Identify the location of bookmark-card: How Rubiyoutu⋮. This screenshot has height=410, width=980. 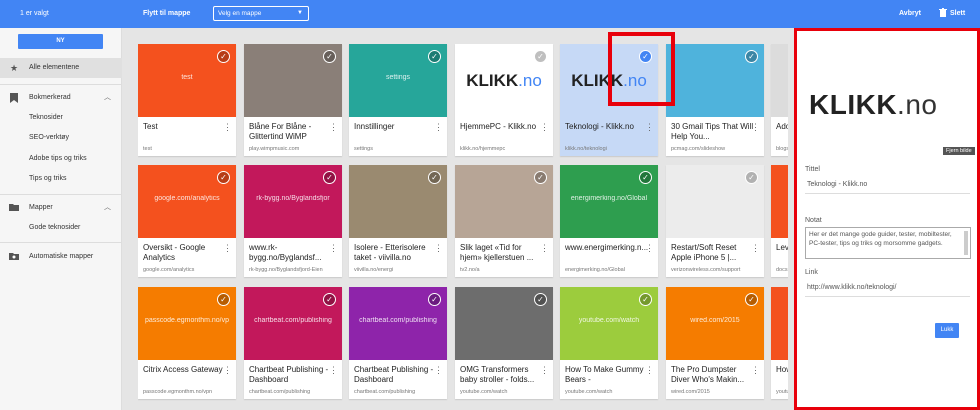
(779, 343).